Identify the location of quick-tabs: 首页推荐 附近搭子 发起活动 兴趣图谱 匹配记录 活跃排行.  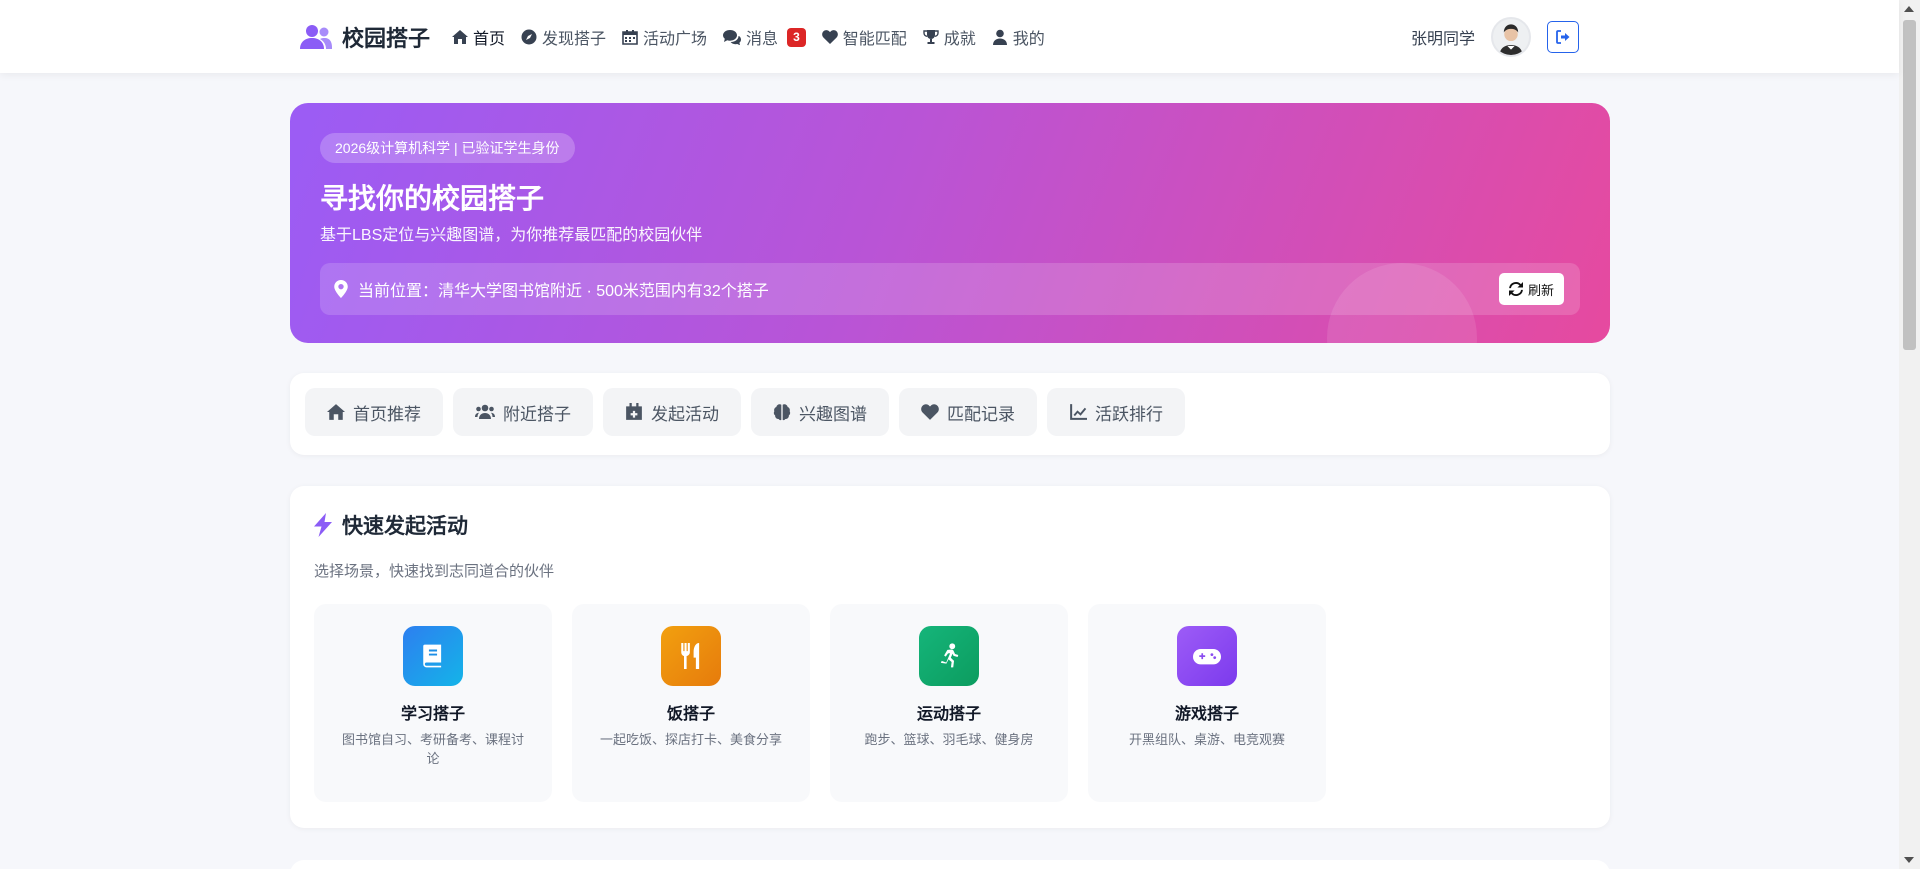
(745, 412).